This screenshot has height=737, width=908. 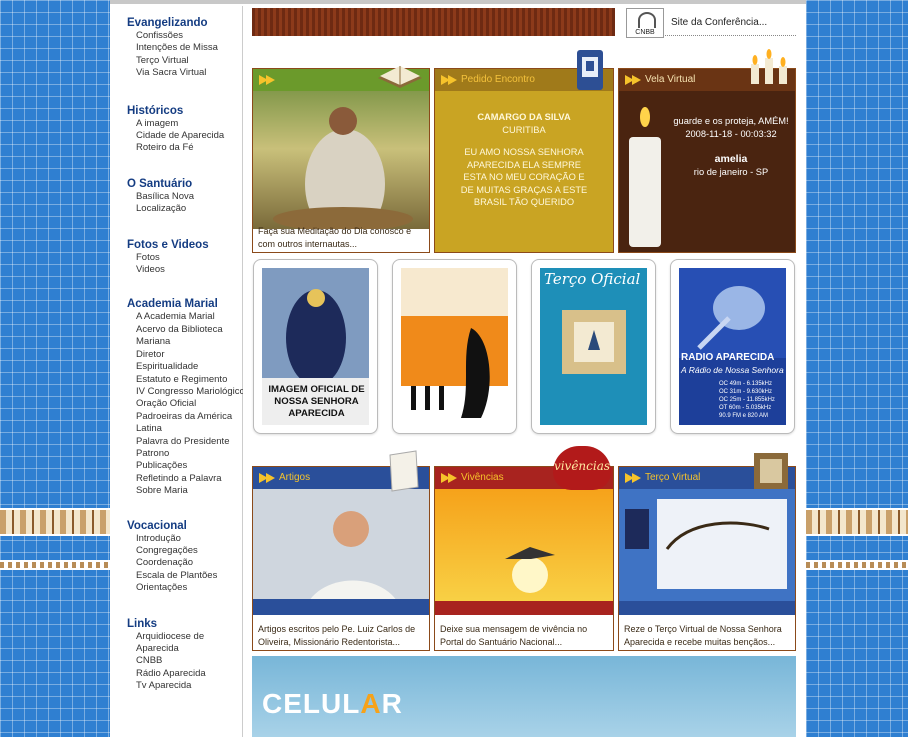 What do you see at coordinates (184, 36) in the screenshot?
I see `sidebar-item-confissoes: Confissões` at bounding box center [184, 36].